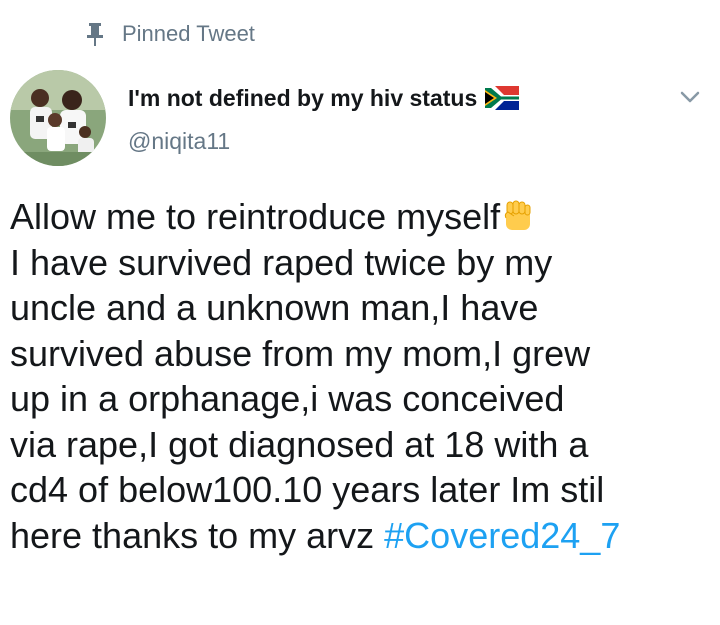 This screenshot has height=625, width=720. I want to click on avatar, so click(58, 118).